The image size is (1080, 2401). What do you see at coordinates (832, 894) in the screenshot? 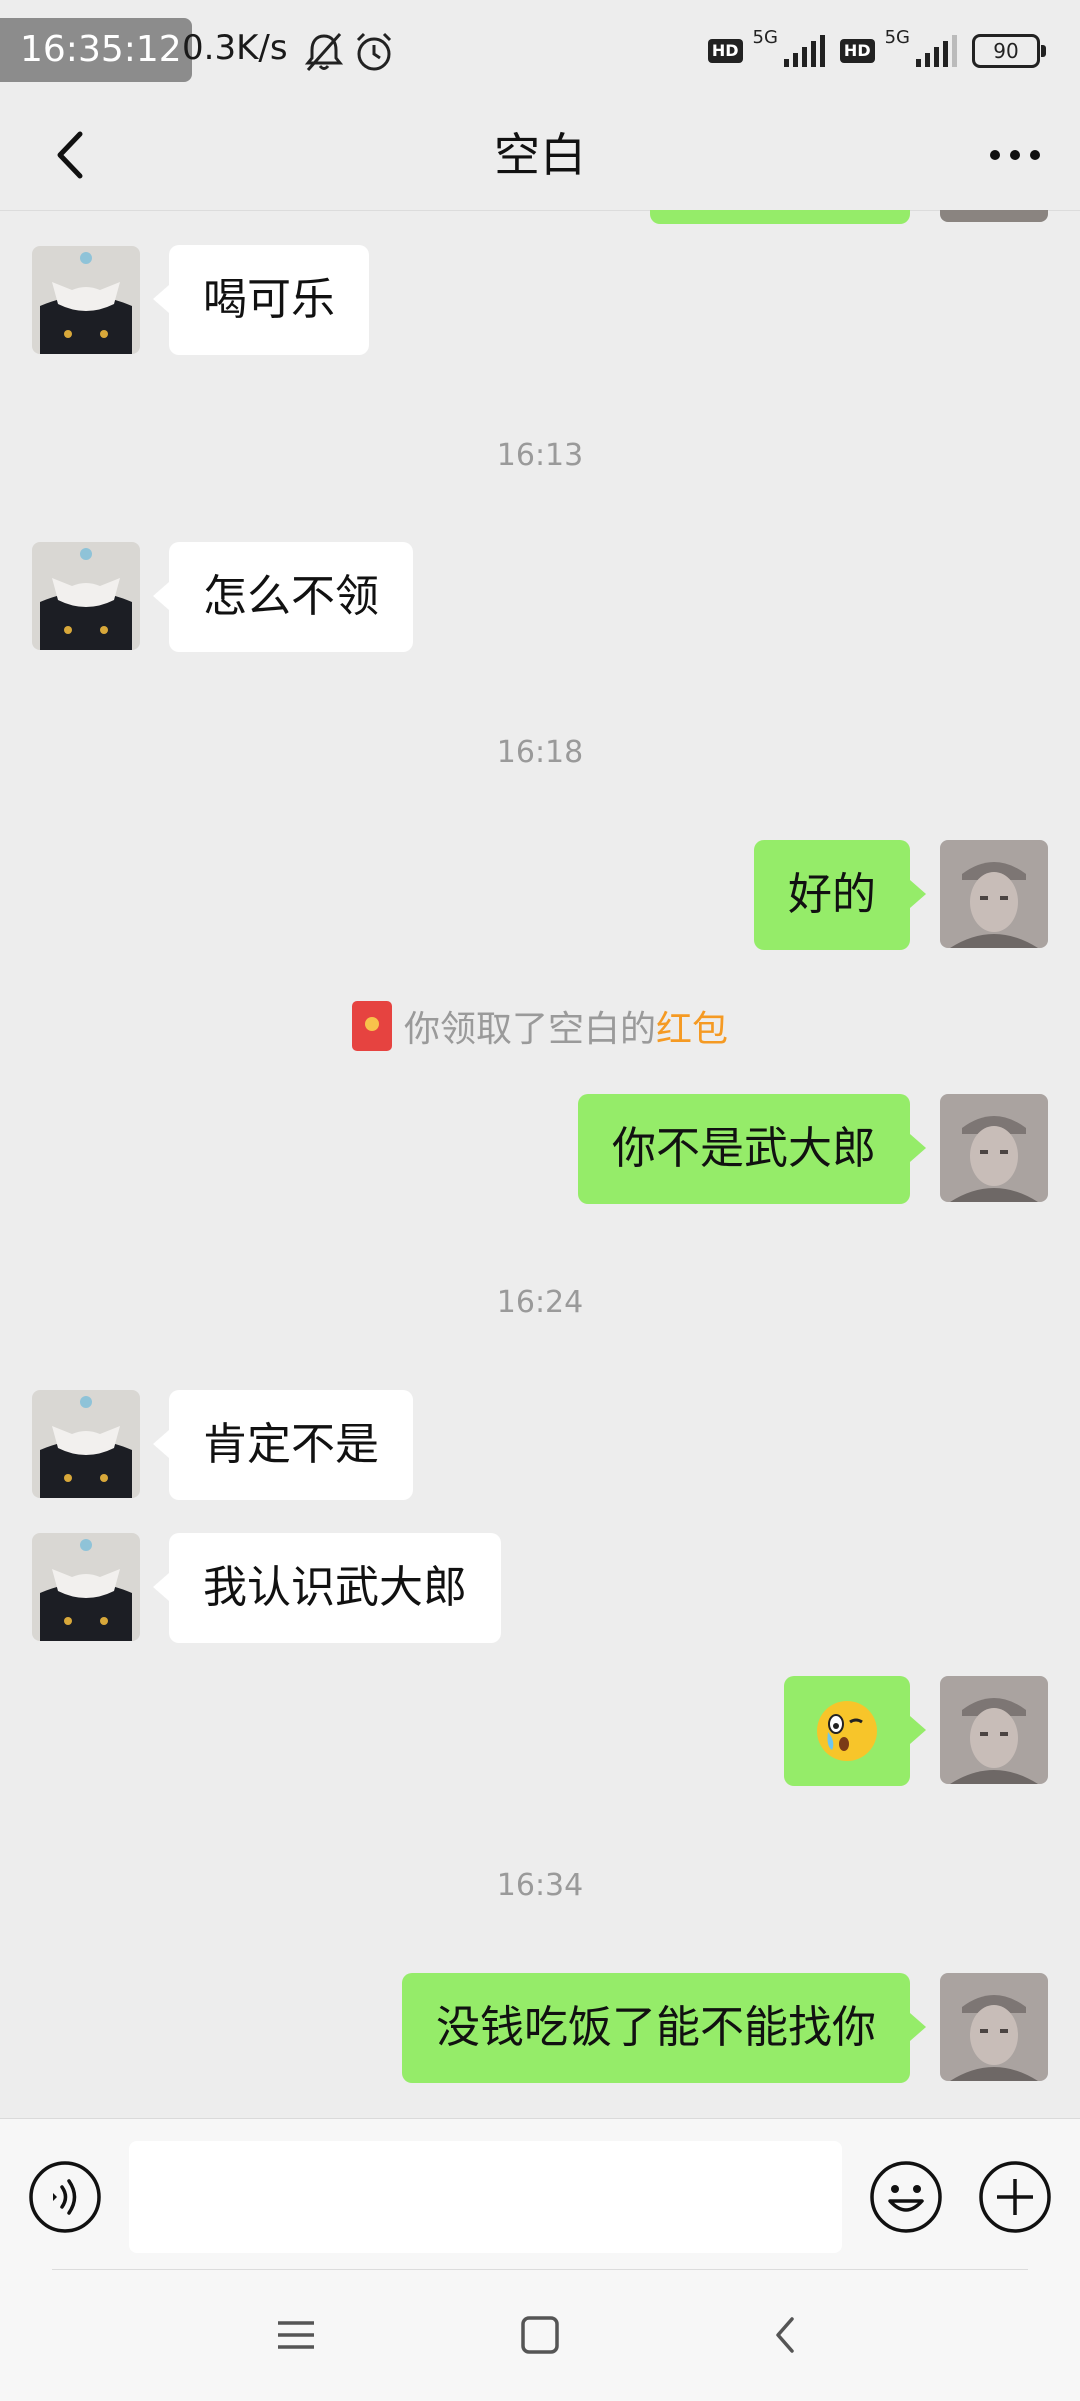
I see `message-text: 好的` at bounding box center [832, 894].